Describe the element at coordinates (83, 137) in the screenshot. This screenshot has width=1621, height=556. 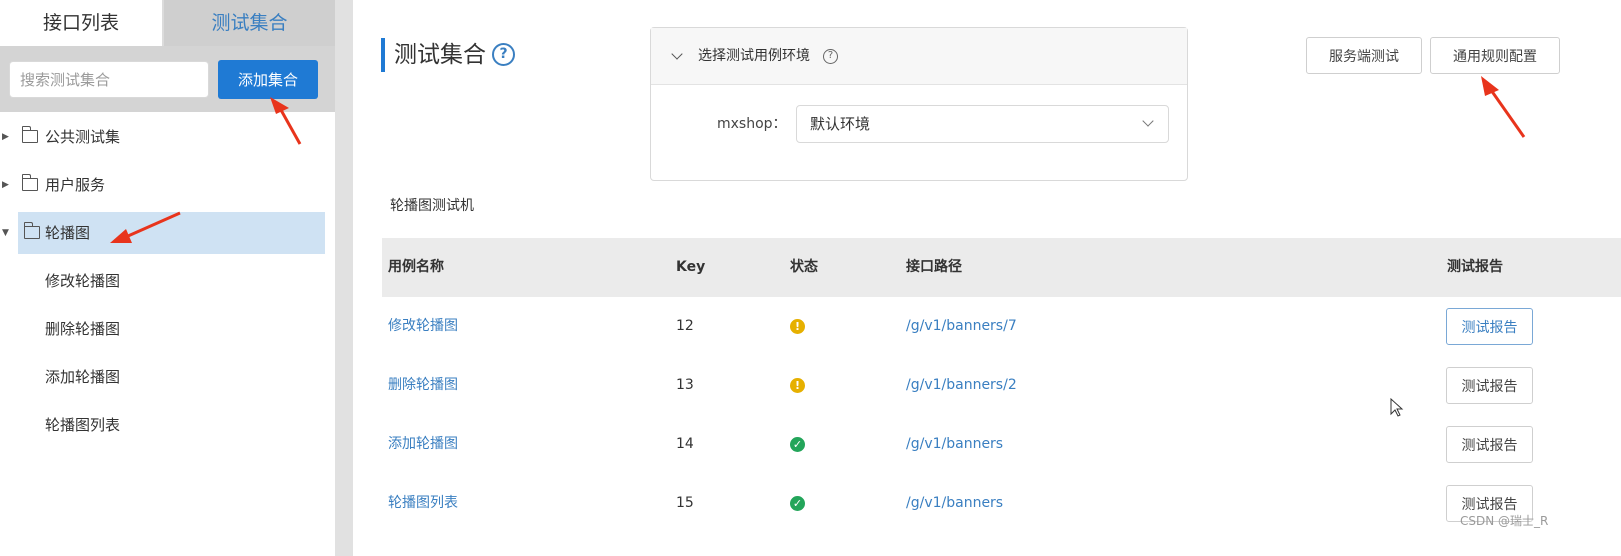
I see `tree-node-label: 公共测试集` at that location.